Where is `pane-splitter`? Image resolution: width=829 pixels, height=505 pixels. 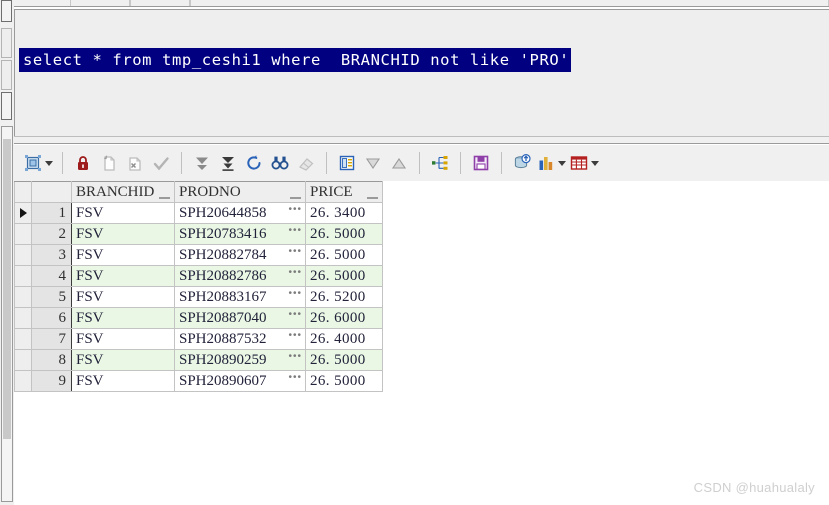 pane-splitter is located at coordinates (421, 140).